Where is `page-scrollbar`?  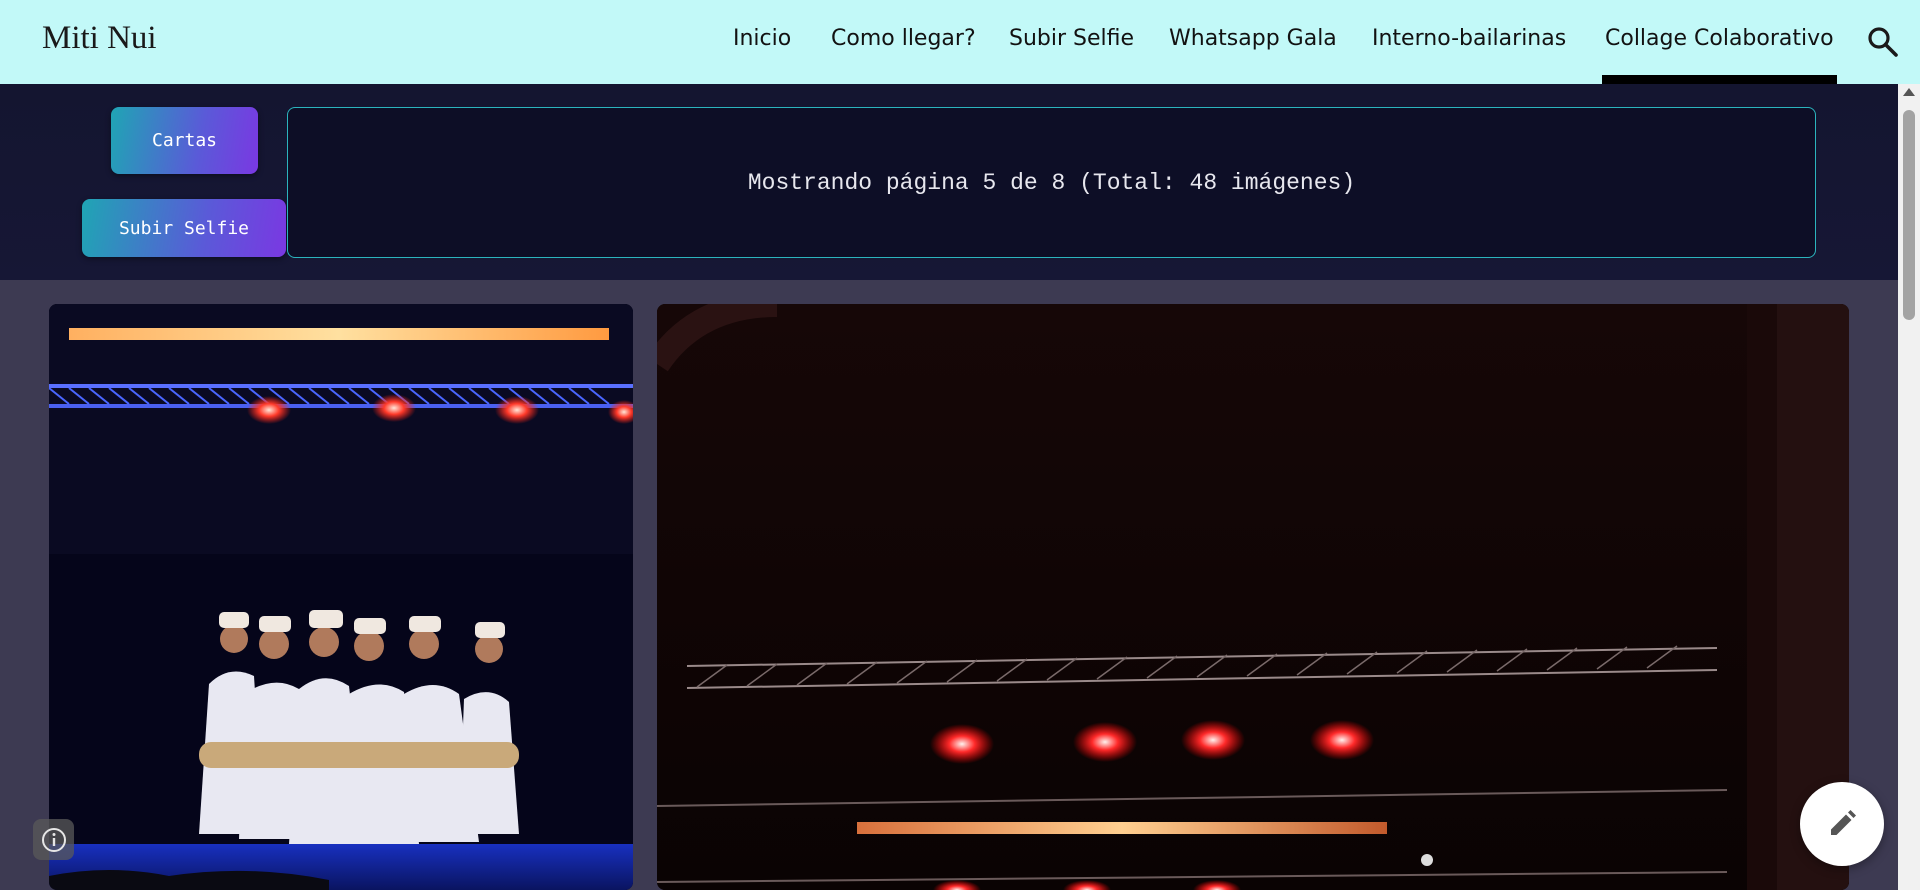
page-scrollbar is located at coordinates (1909, 487).